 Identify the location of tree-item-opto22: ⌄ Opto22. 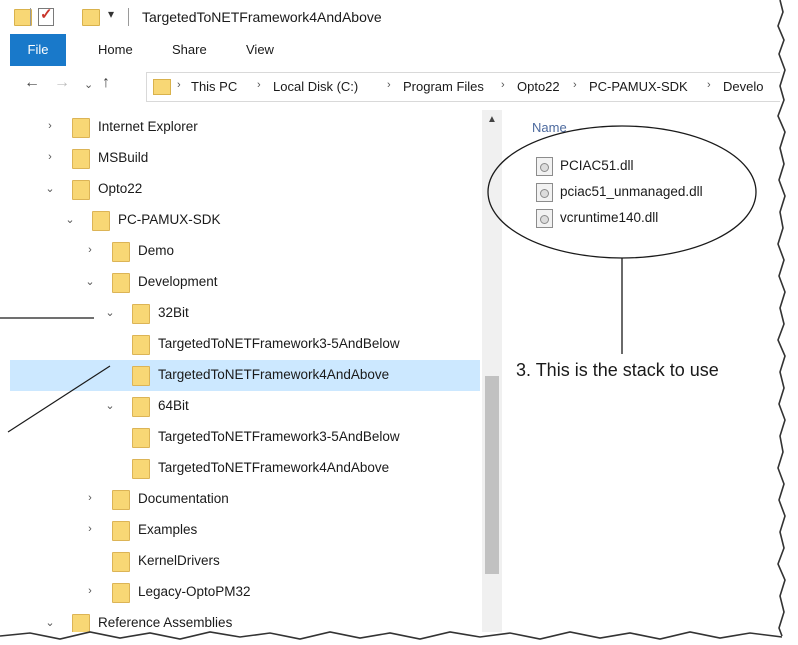
(245, 189).